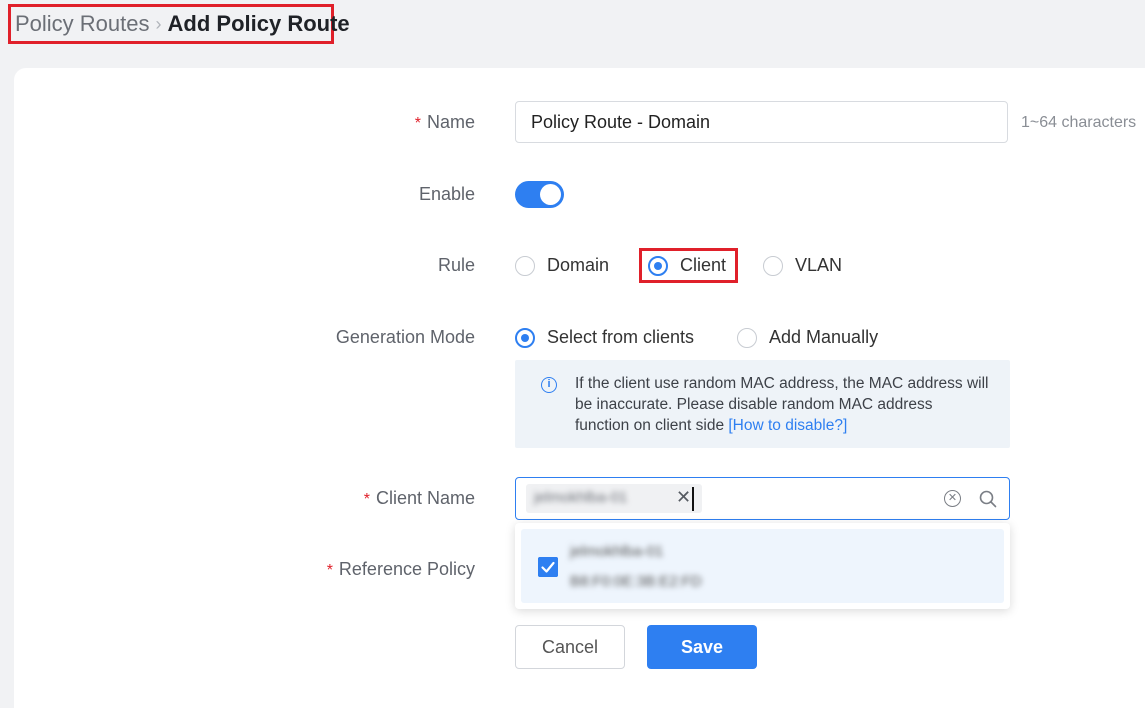 The height and width of the screenshot is (708, 1145). I want to click on highlight-box, so click(688, 265).